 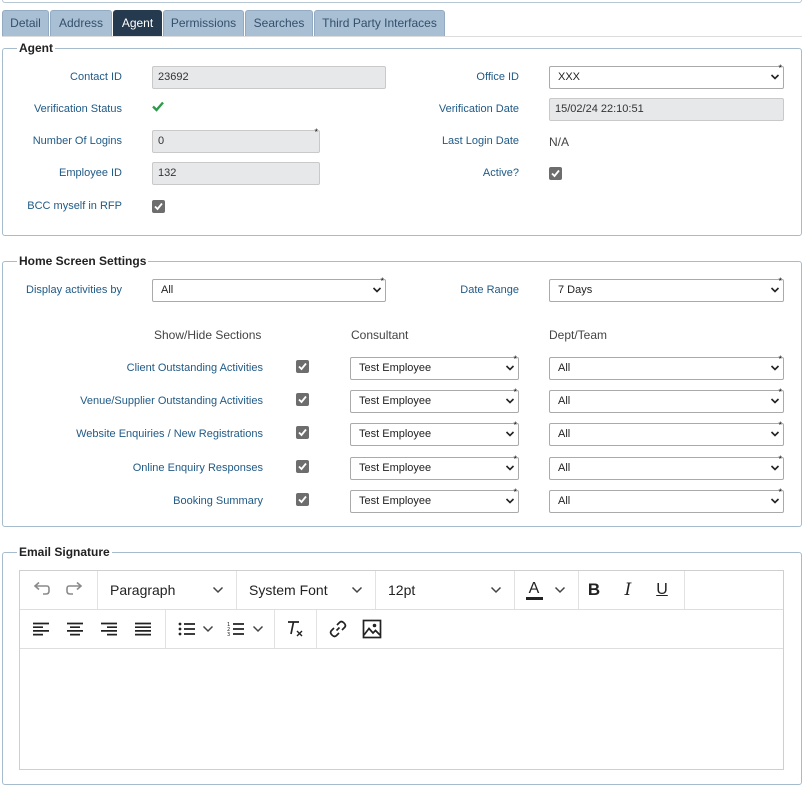 I want to click on font-size-dropdown: 12pt, so click(x=445, y=590).